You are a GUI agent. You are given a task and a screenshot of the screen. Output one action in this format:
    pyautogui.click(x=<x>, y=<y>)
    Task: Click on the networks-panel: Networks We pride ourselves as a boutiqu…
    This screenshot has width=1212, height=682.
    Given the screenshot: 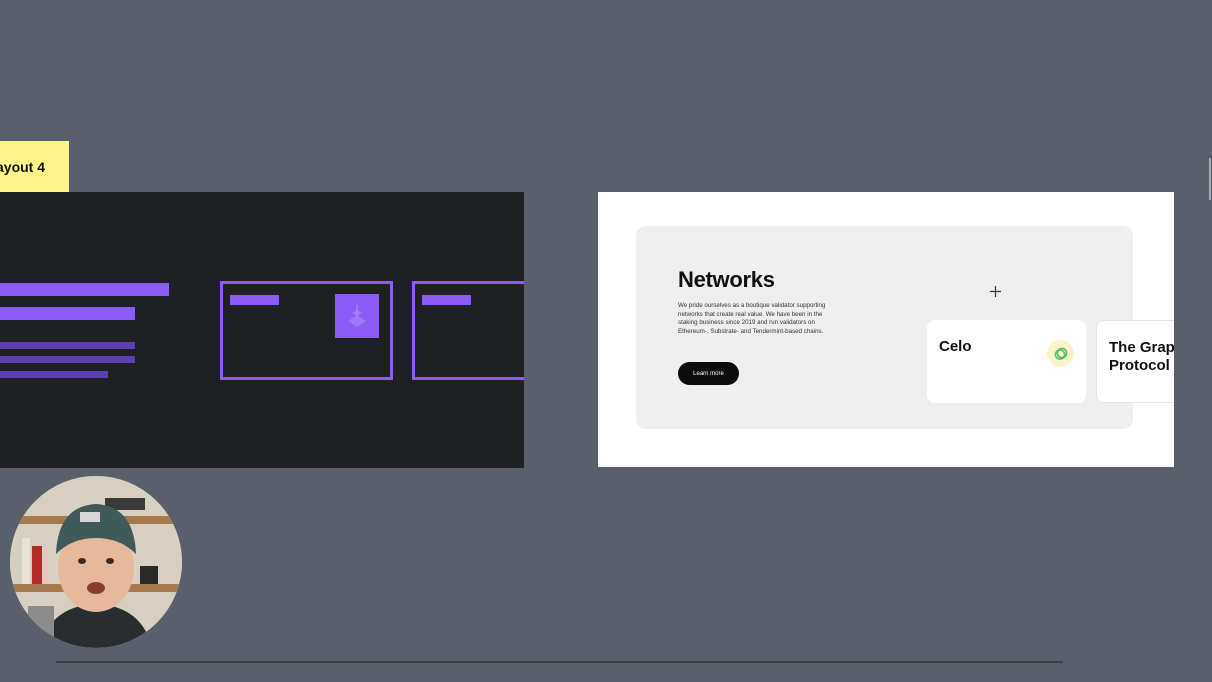 What is the action you would take?
    pyautogui.click(x=905, y=327)
    